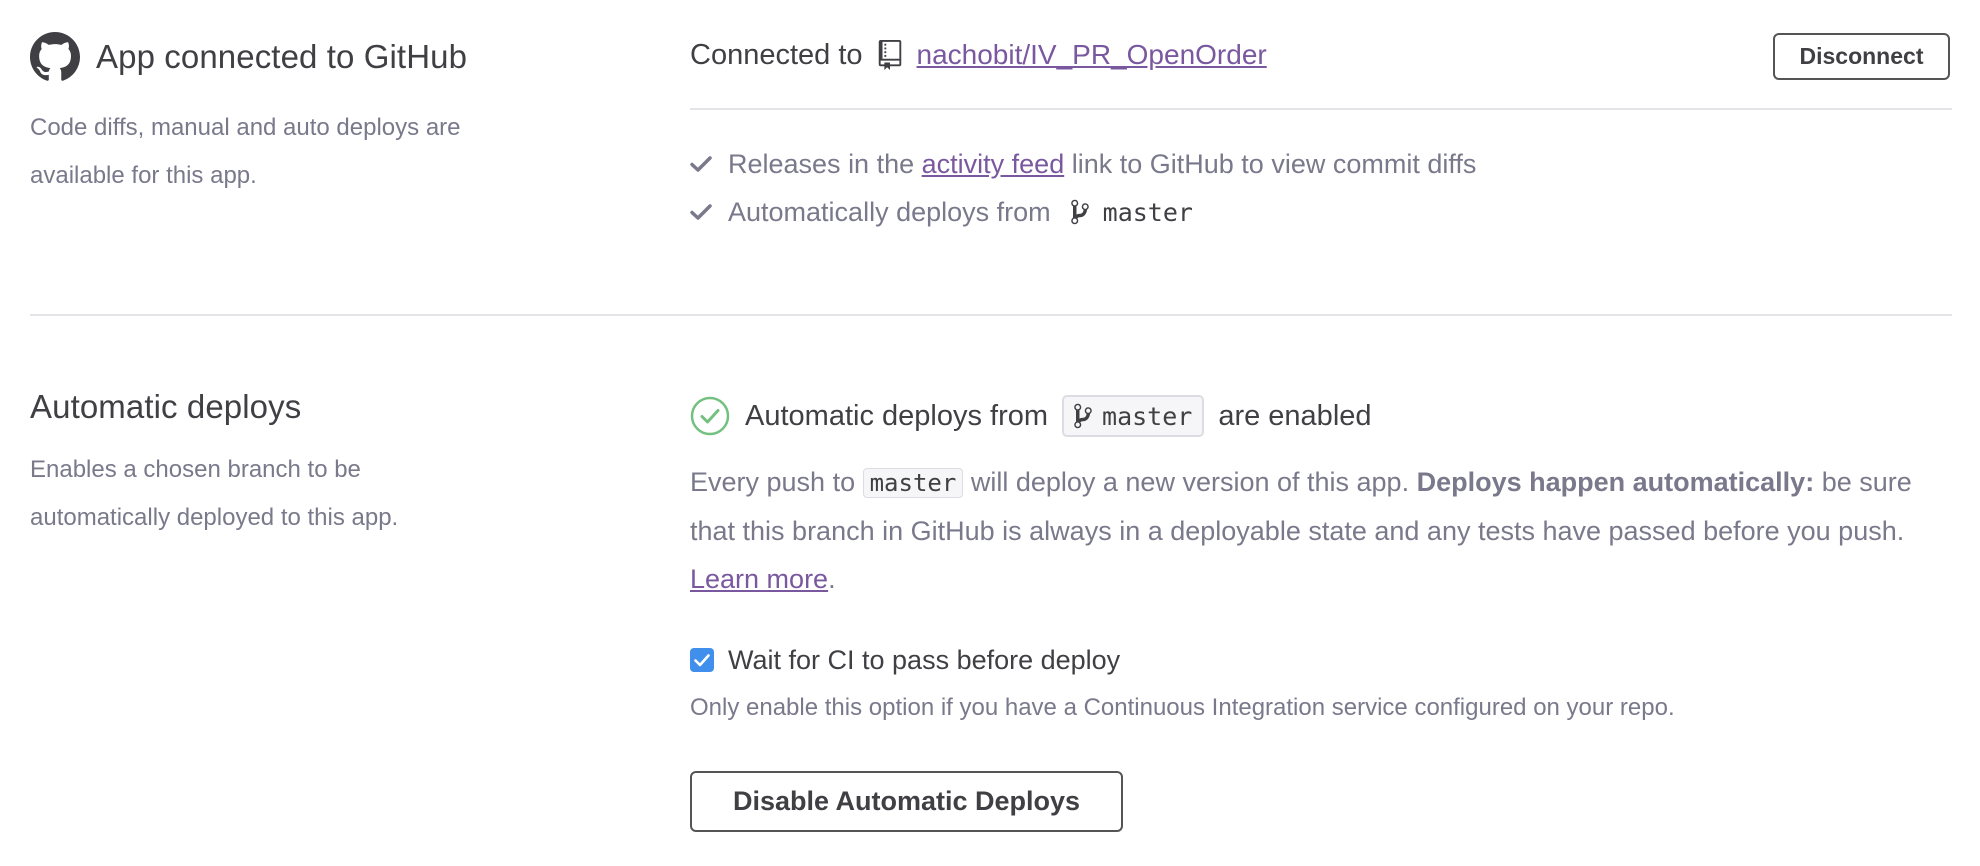 This screenshot has width=1980, height=866. What do you see at coordinates (924, 660) in the screenshot?
I see `wait-for-ci-label: Wait for CI to pass before deploy` at bounding box center [924, 660].